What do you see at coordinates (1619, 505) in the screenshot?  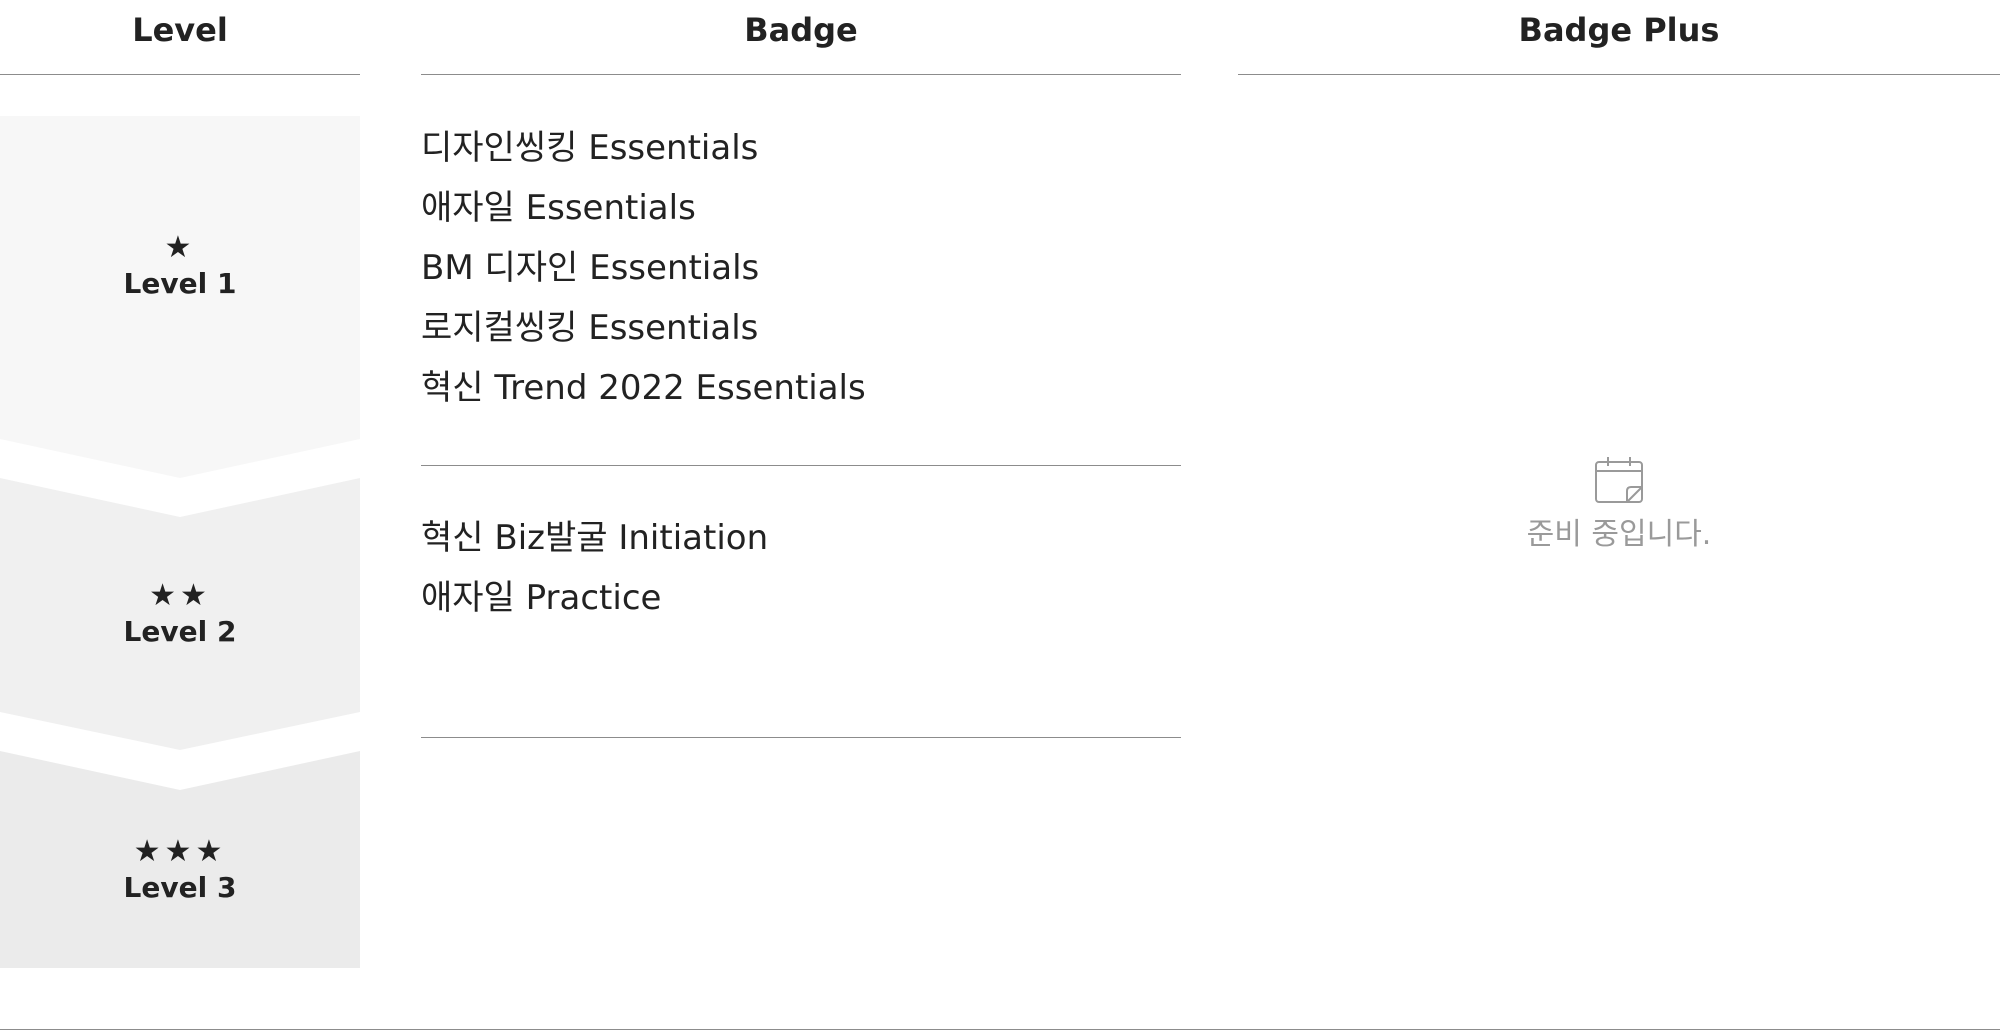 I see `badge-plus-empty-state: 준비 중입니다.` at bounding box center [1619, 505].